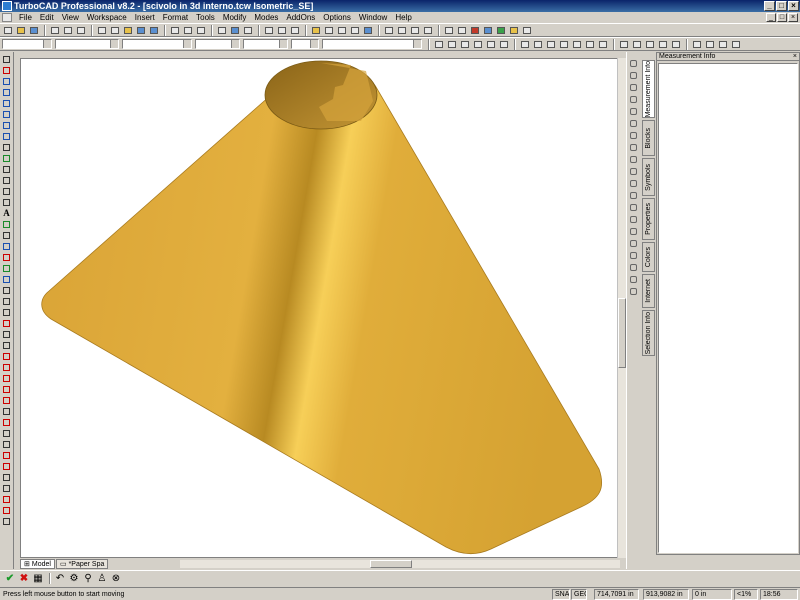  Describe the element at coordinates (266, 17) in the screenshot. I see `menu-modes: Modes` at that location.